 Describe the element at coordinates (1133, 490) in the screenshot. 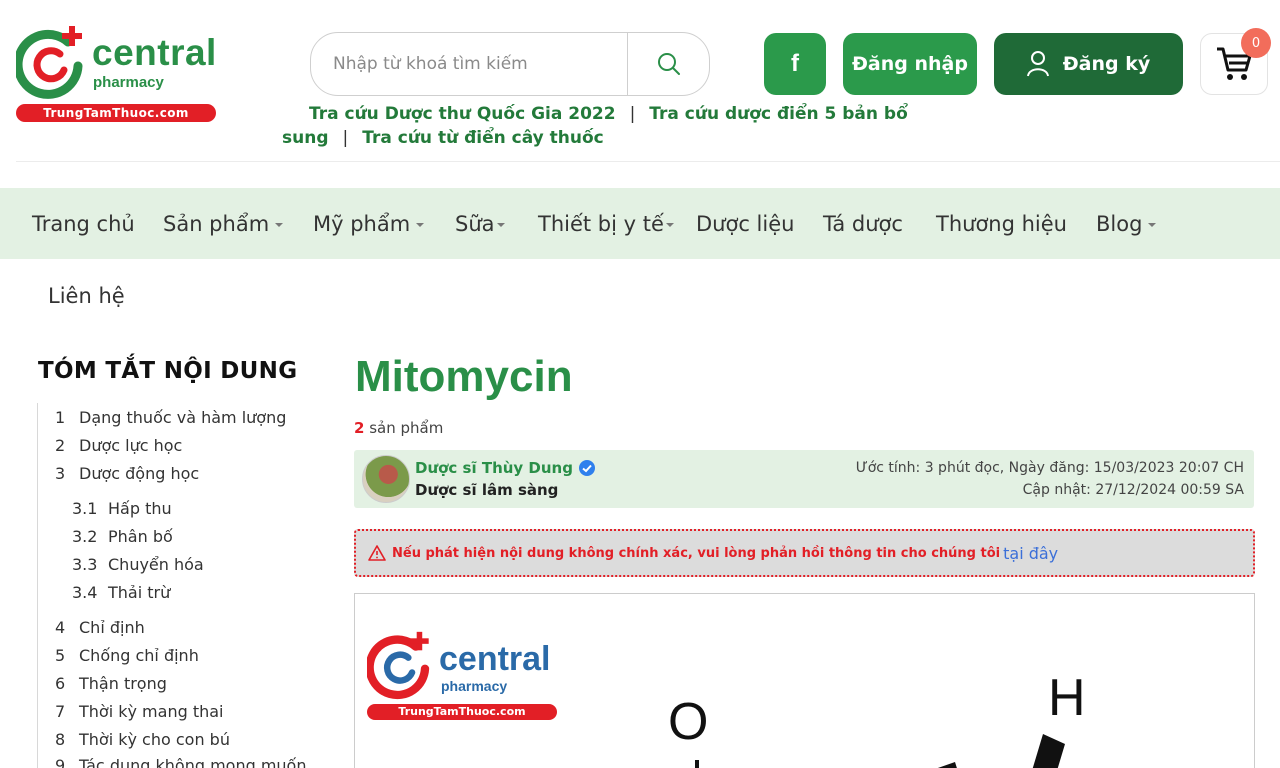

I see `updated-date: Cập nhật: 27/12/2024 00:59 SA` at that location.